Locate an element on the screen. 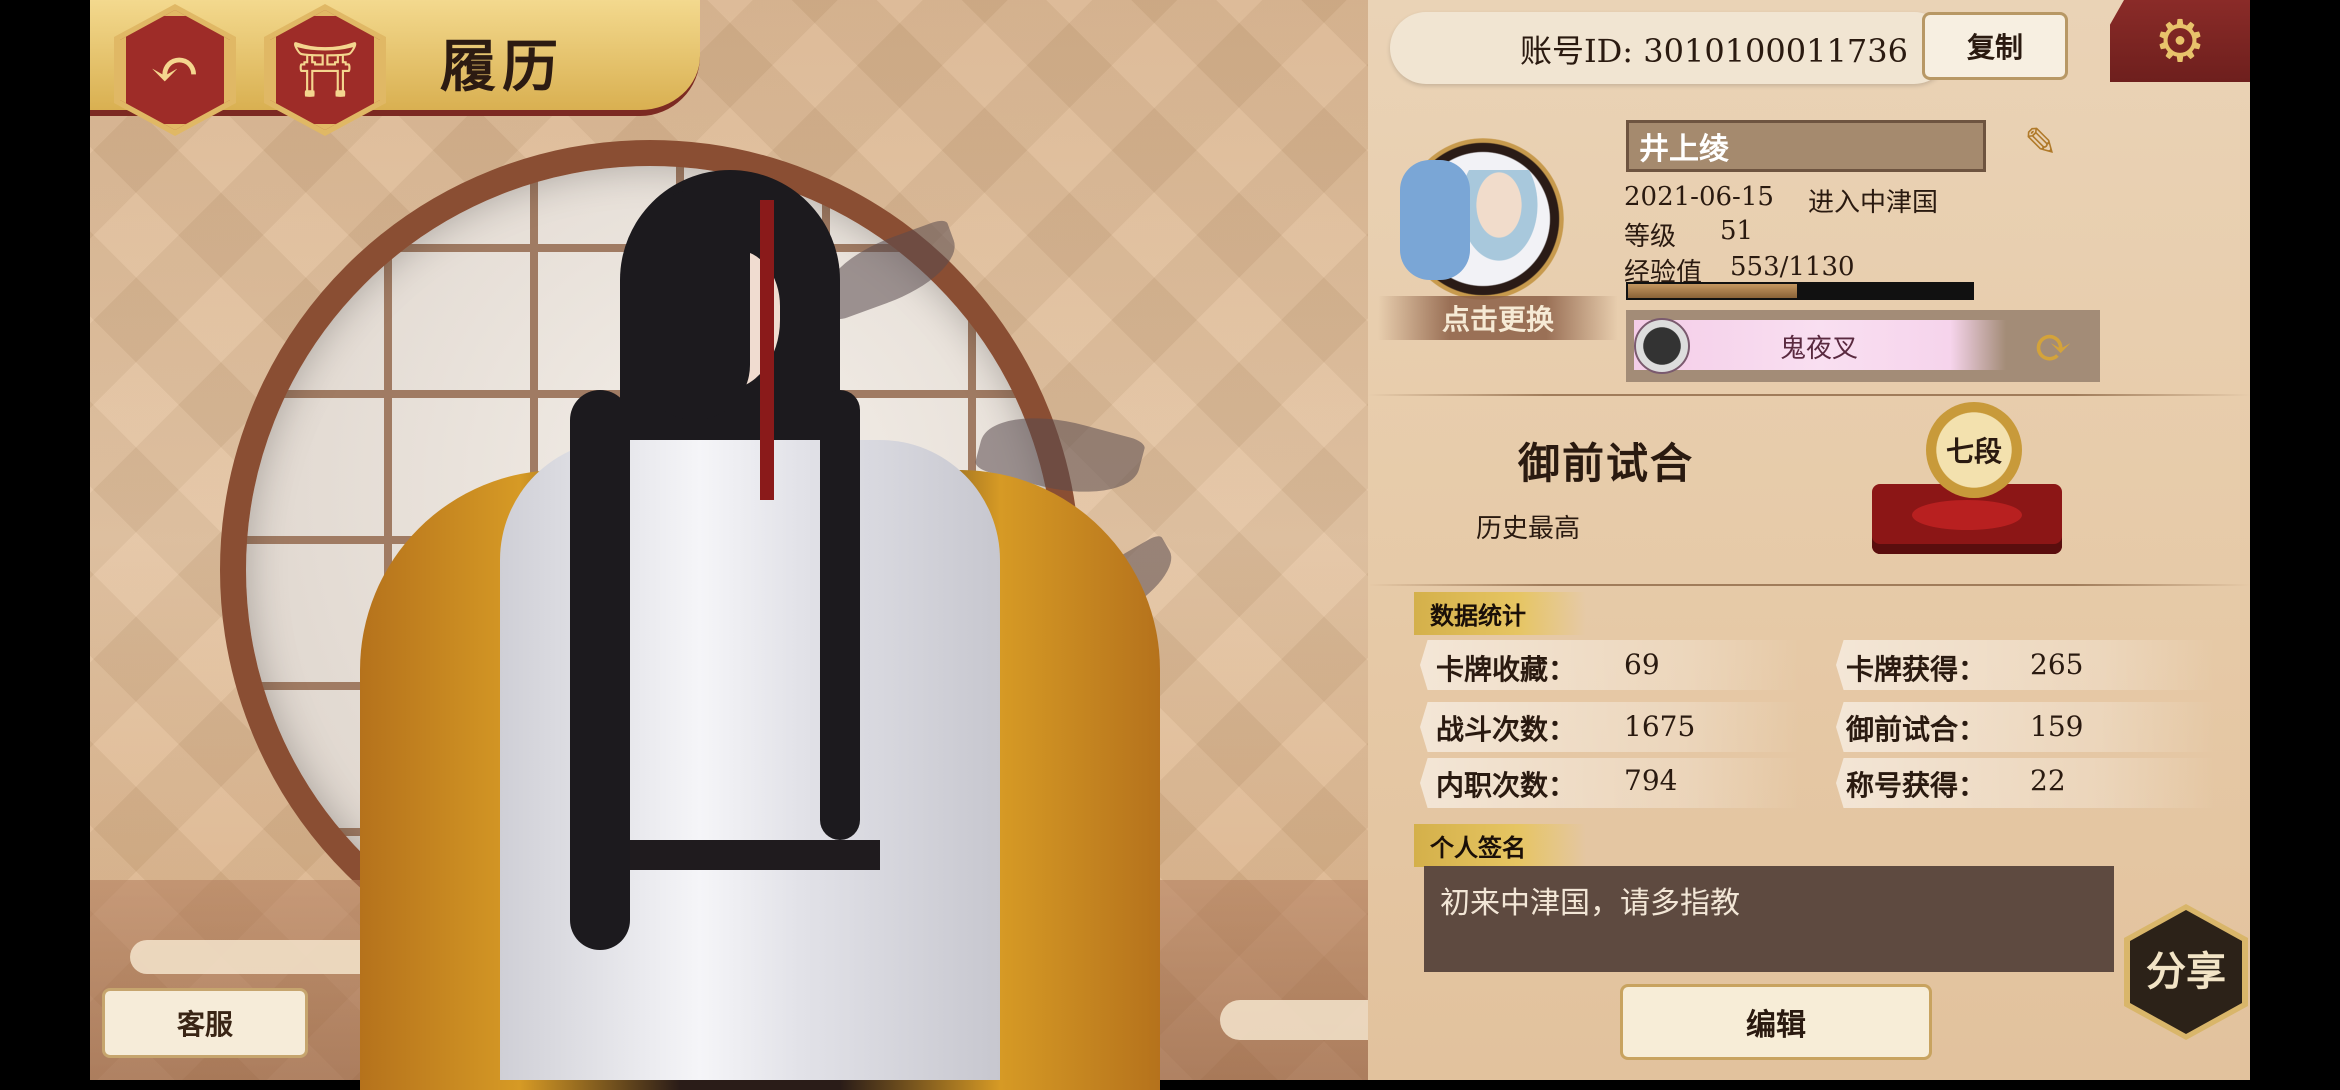  change-avatar-button: 点击更换 is located at coordinates (1498, 318).